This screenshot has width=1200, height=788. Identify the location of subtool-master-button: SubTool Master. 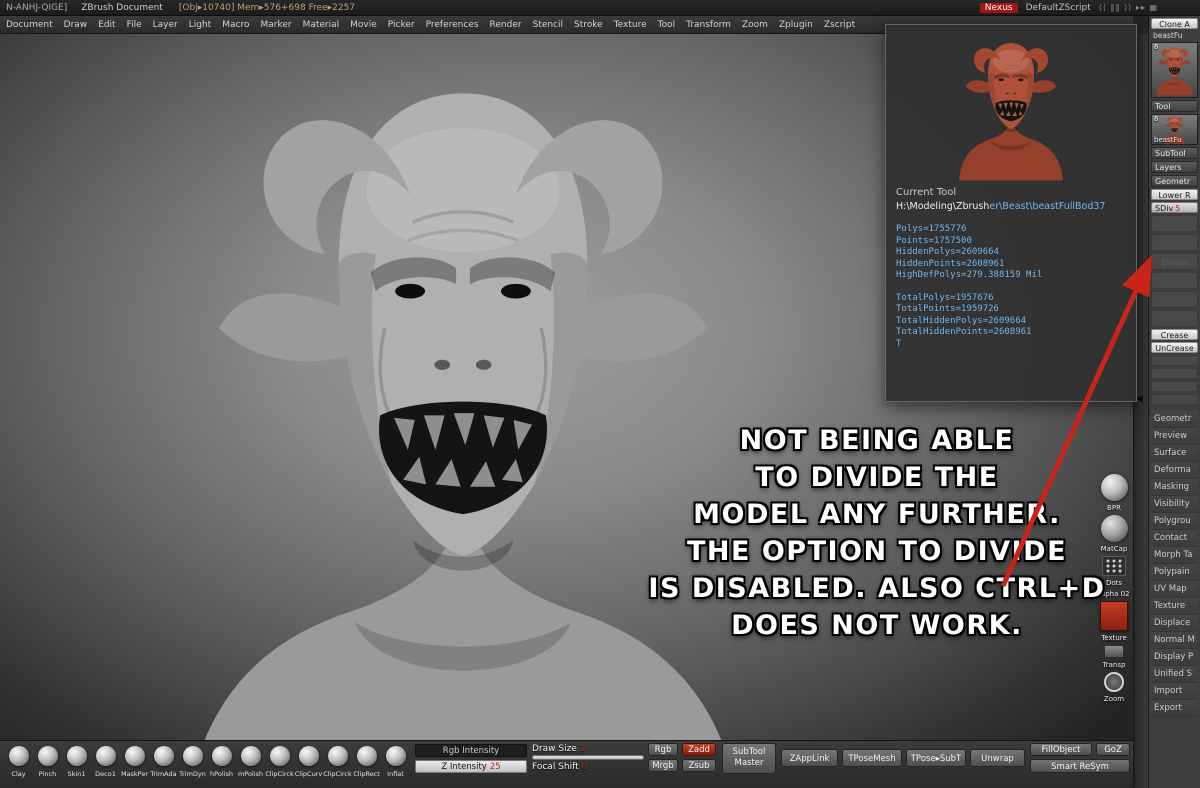
(749, 758).